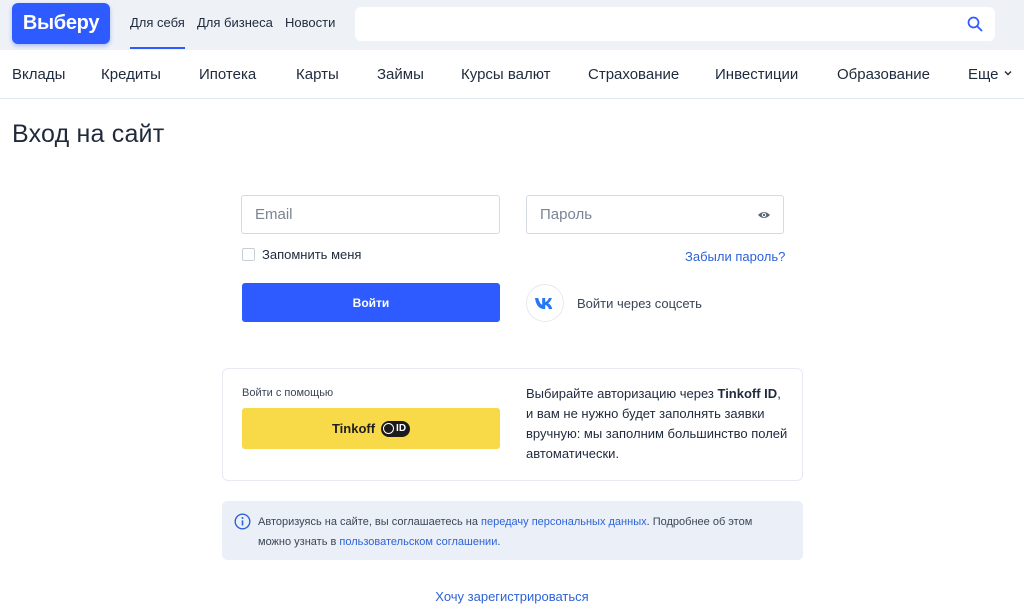 The width and height of the screenshot is (1024, 610). What do you see at coordinates (38, 74) in the screenshot?
I see `nav-item-deposits: Вклады` at bounding box center [38, 74].